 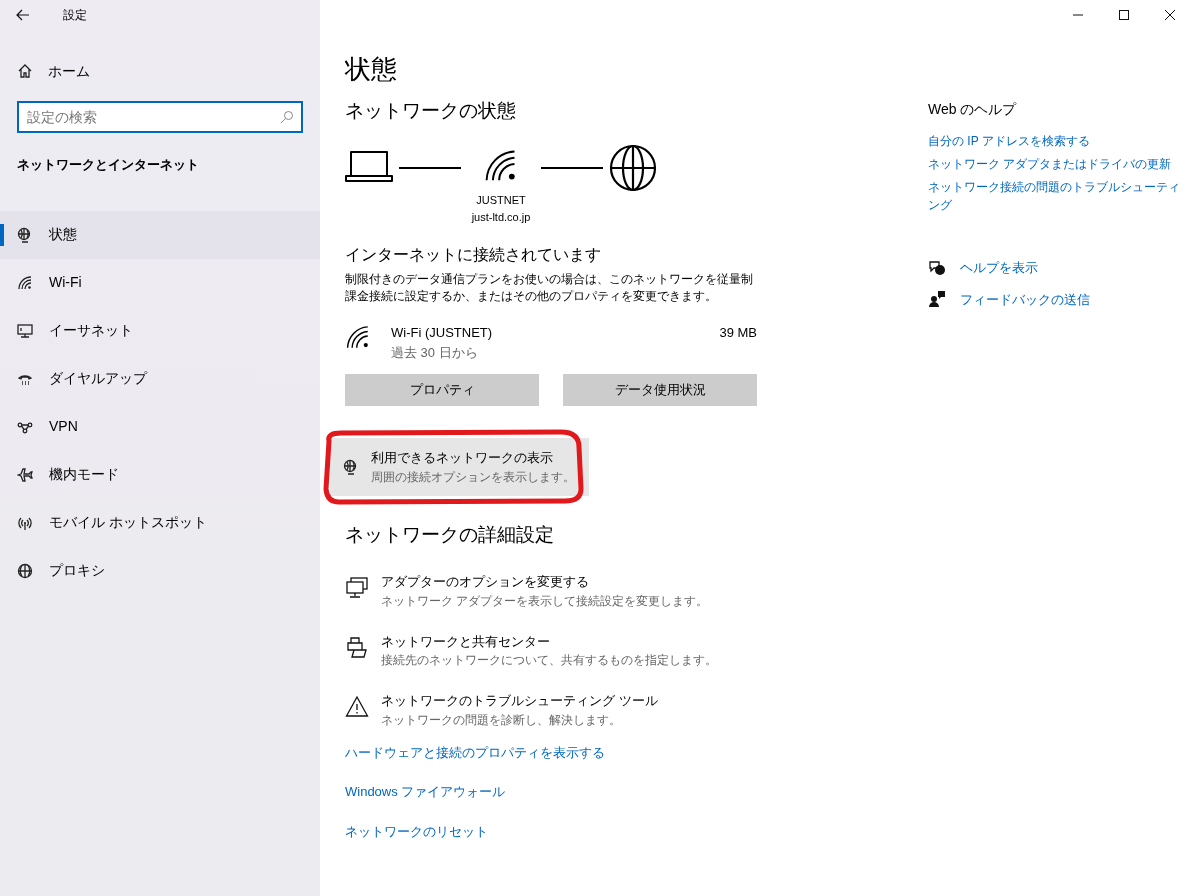 I want to click on section-heading: ネットワークの詳細設定, so click(x=450, y=535).